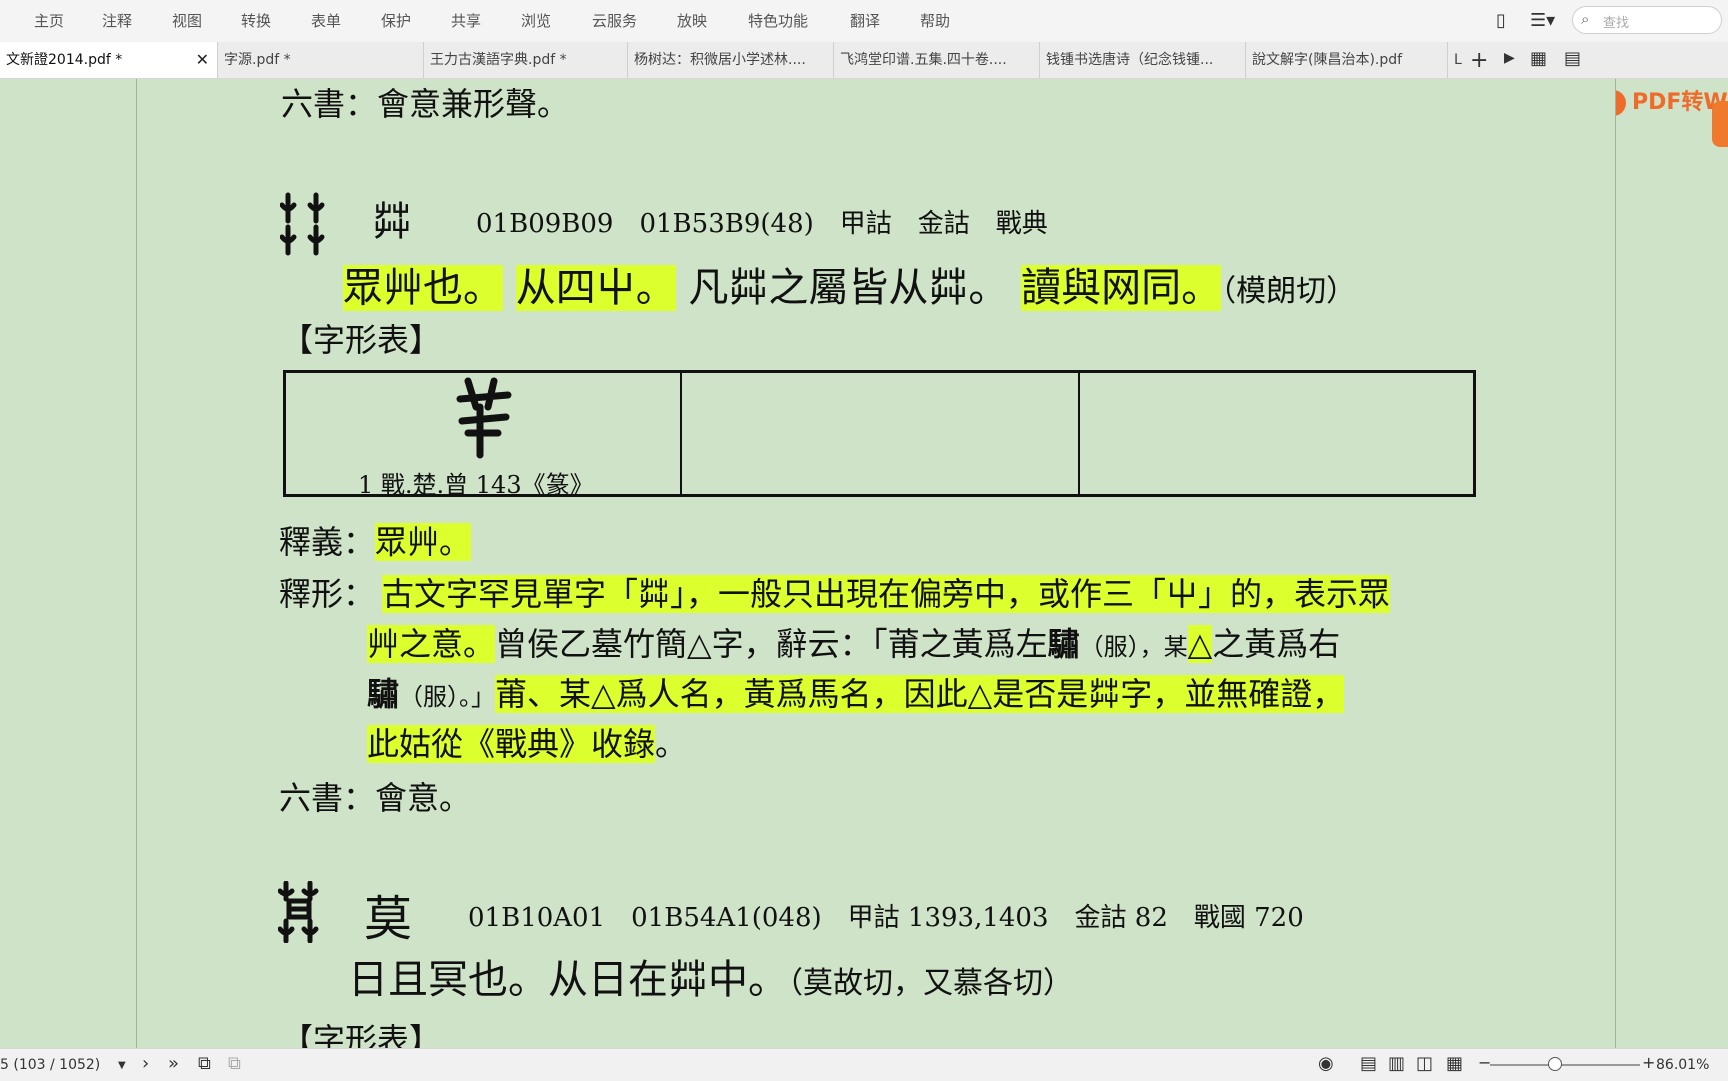 This screenshot has width=1728, height=1081. I want to click on shixing-text-2a: 艸之意。, so click(431, 644).